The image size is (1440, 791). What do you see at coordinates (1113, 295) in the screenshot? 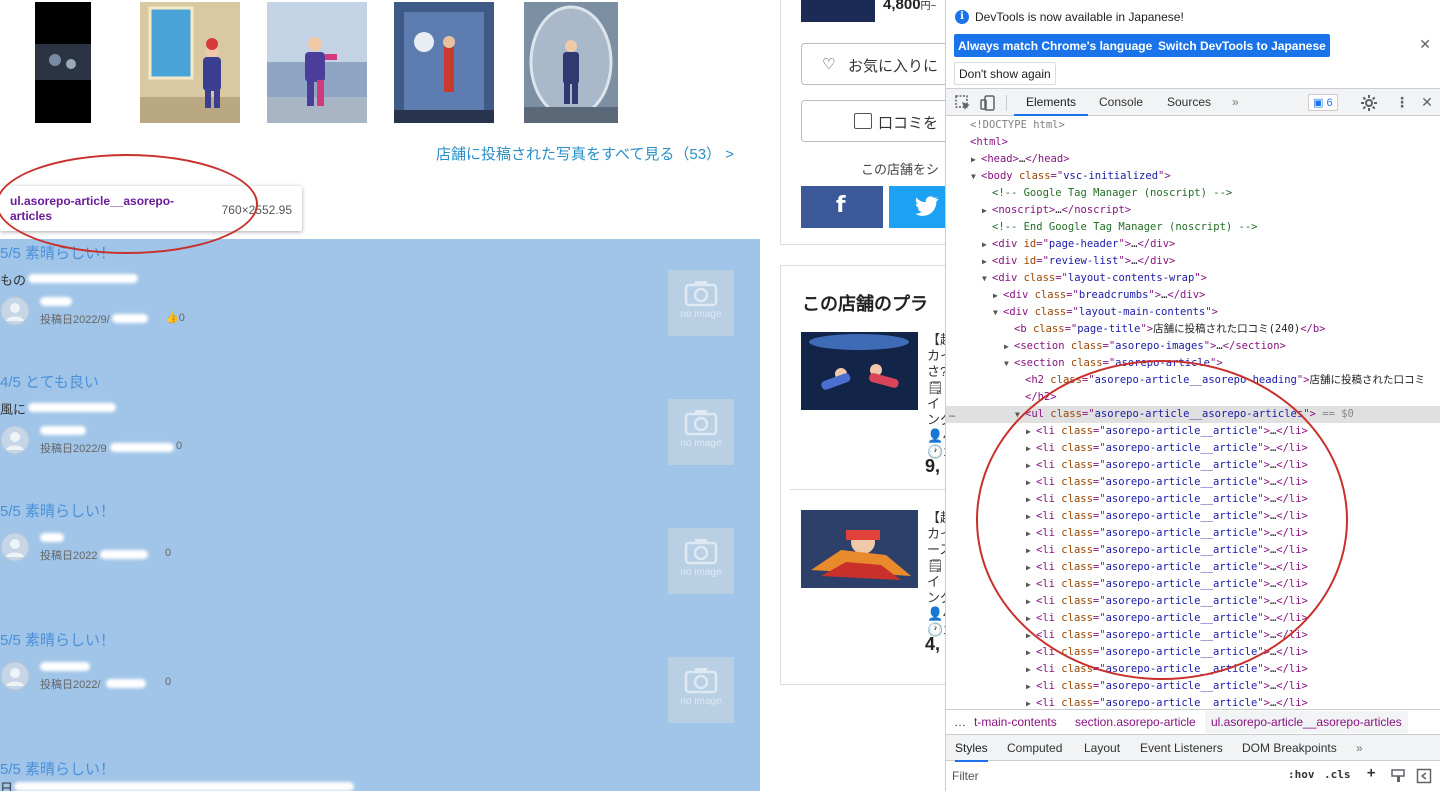
I see `dom-token-val: breadcrumbs` at bounding box center [1113, 295].